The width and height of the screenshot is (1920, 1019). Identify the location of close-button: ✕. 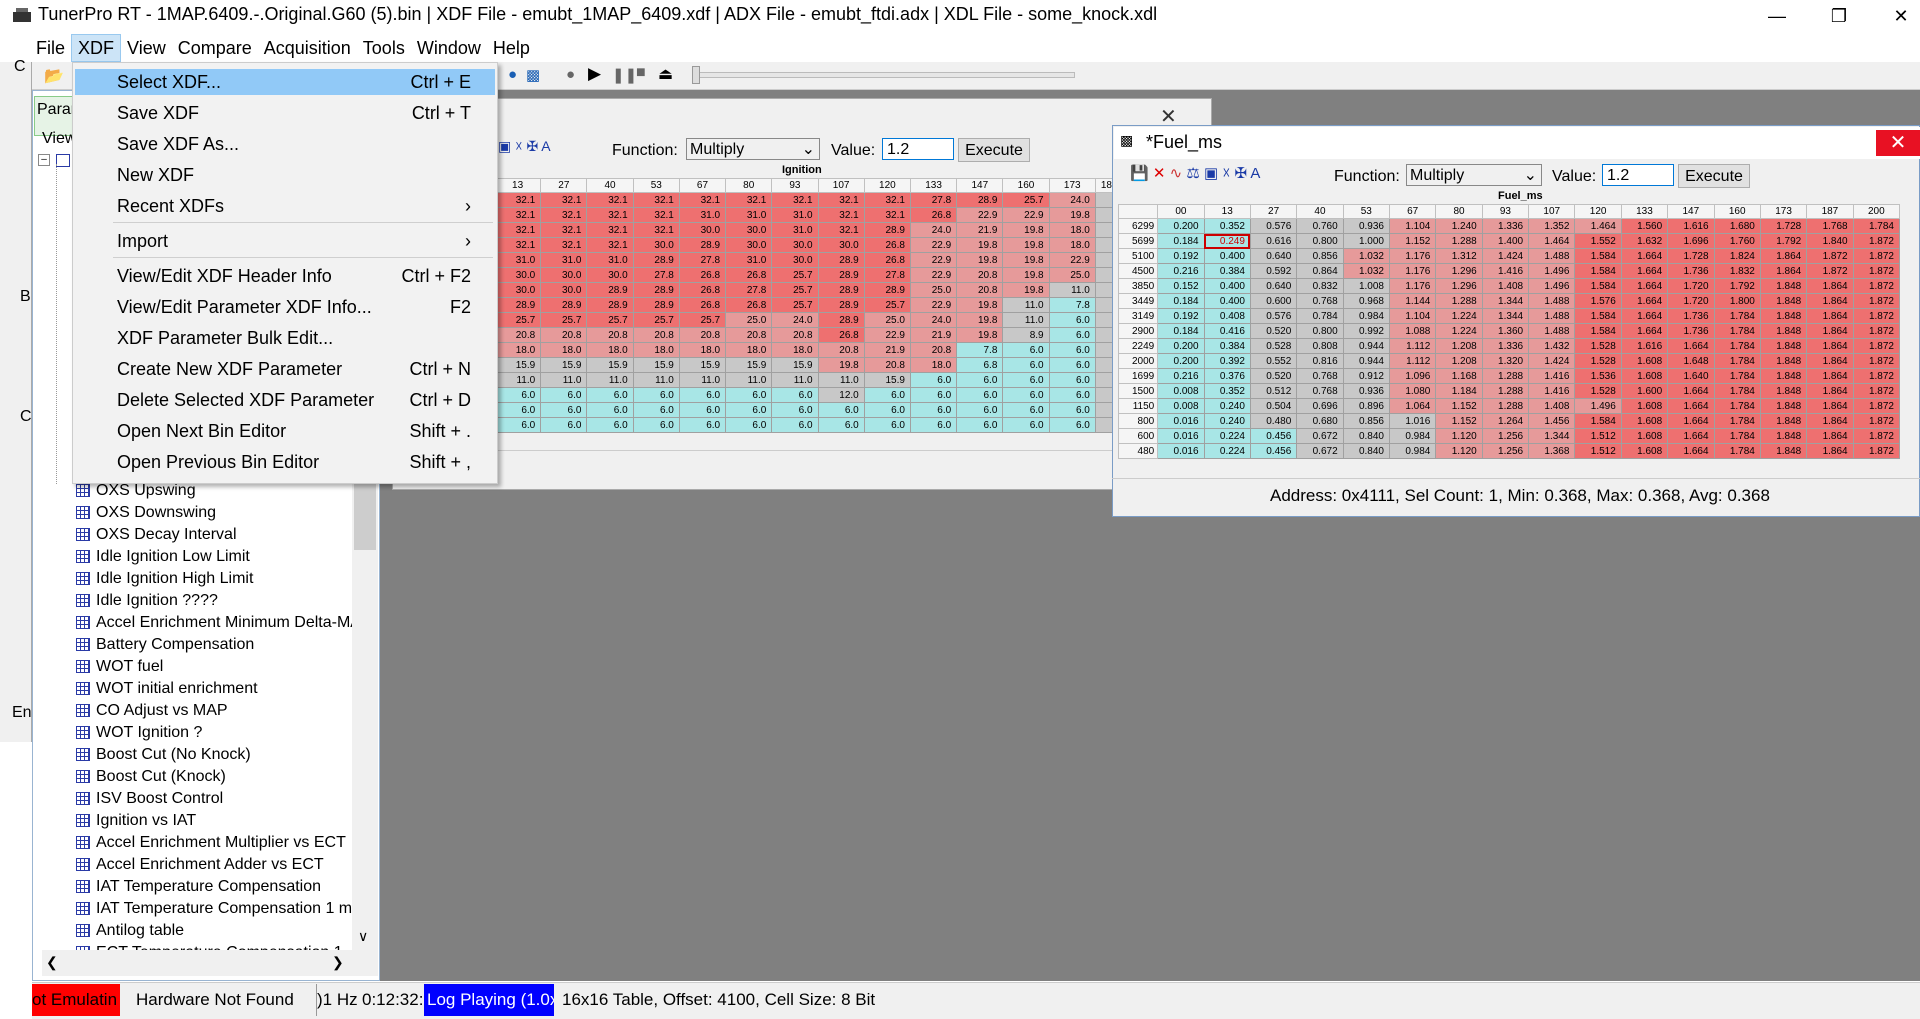
(1899, 16).